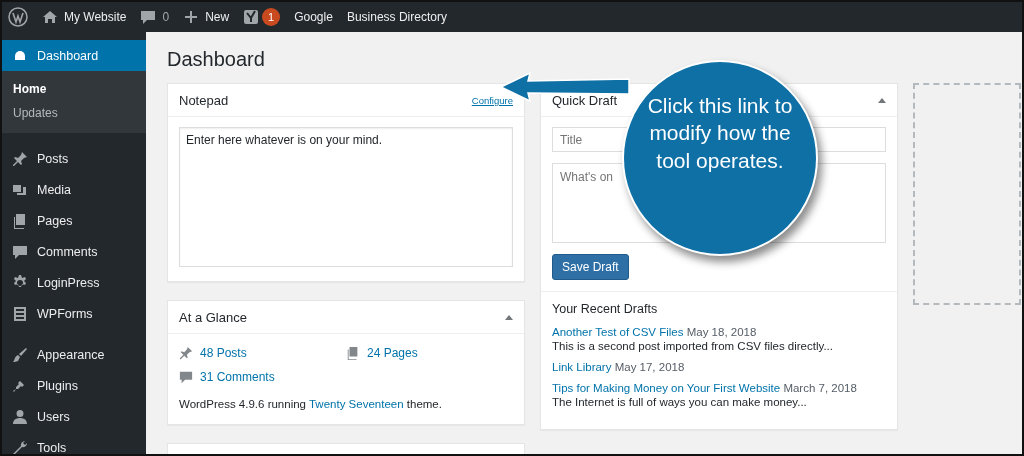 This screenshot has height=456, width=1024. Describe the element at coordinates (649, 367) in the screenshot. I see `draft-date: May 17, 2018` at that location.